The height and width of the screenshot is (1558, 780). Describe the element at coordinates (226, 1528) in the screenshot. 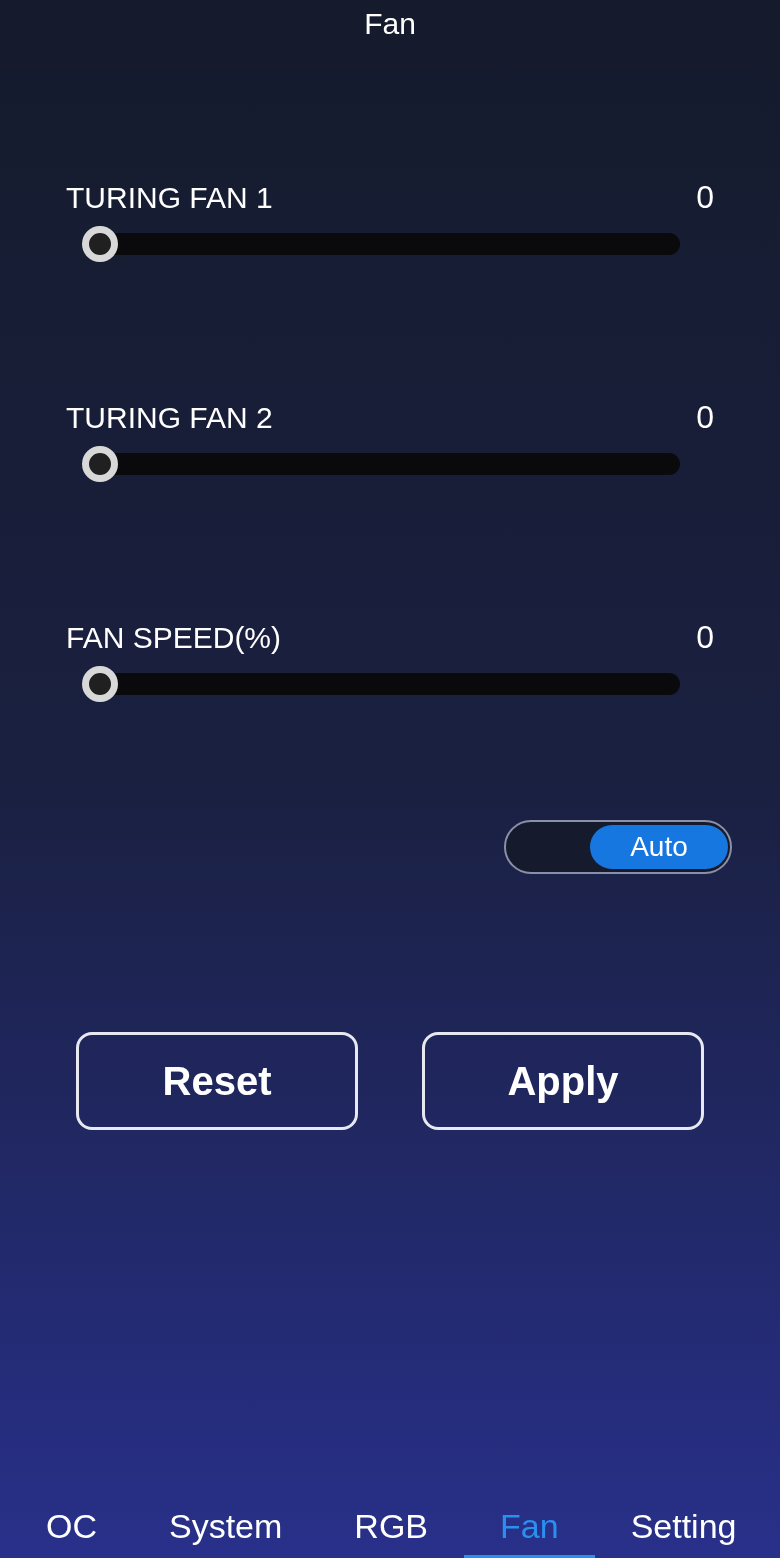

I see `nav-tab: System` at that location.